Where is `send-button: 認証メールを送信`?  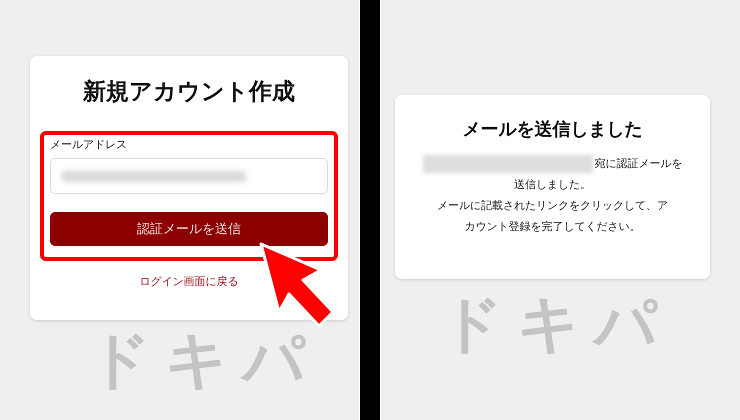
send-button: 認証メールを送信 is located at coordinates (189, 229).